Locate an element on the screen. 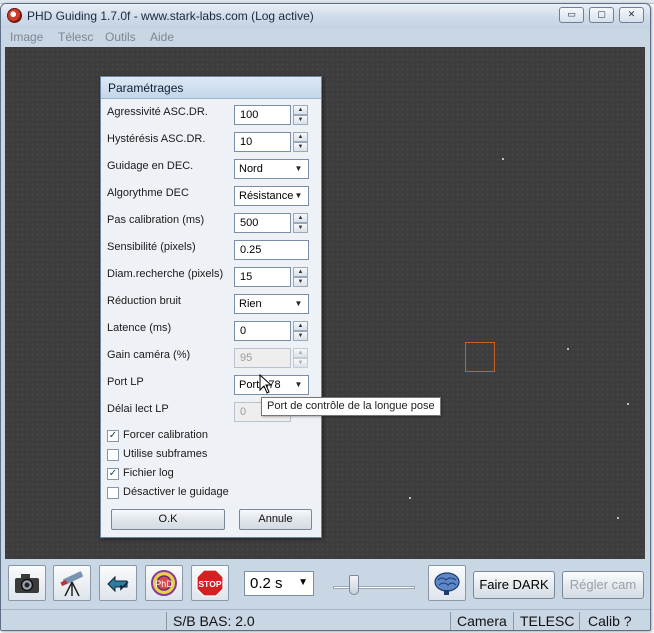 The height and width of the screenshot is (633, 654). telescope-button is located at coordinates (72, 583).